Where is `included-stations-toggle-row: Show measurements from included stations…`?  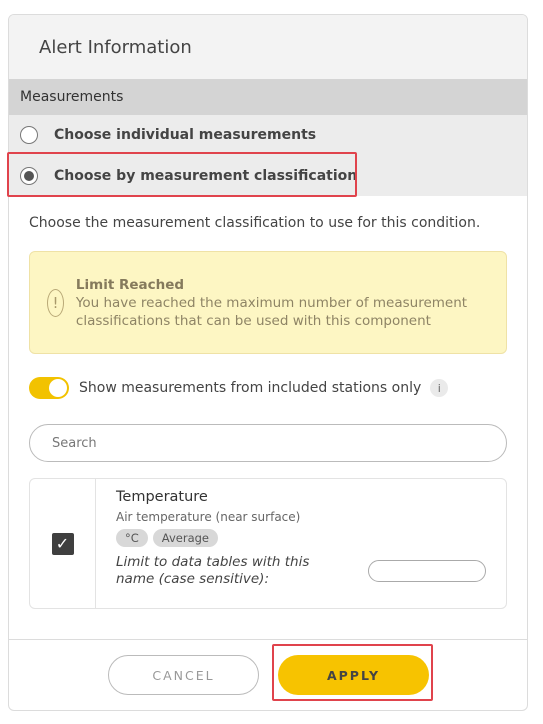
included-stations-toggle-row: Show measurements from included stations… is located at coordinates (268, 388).